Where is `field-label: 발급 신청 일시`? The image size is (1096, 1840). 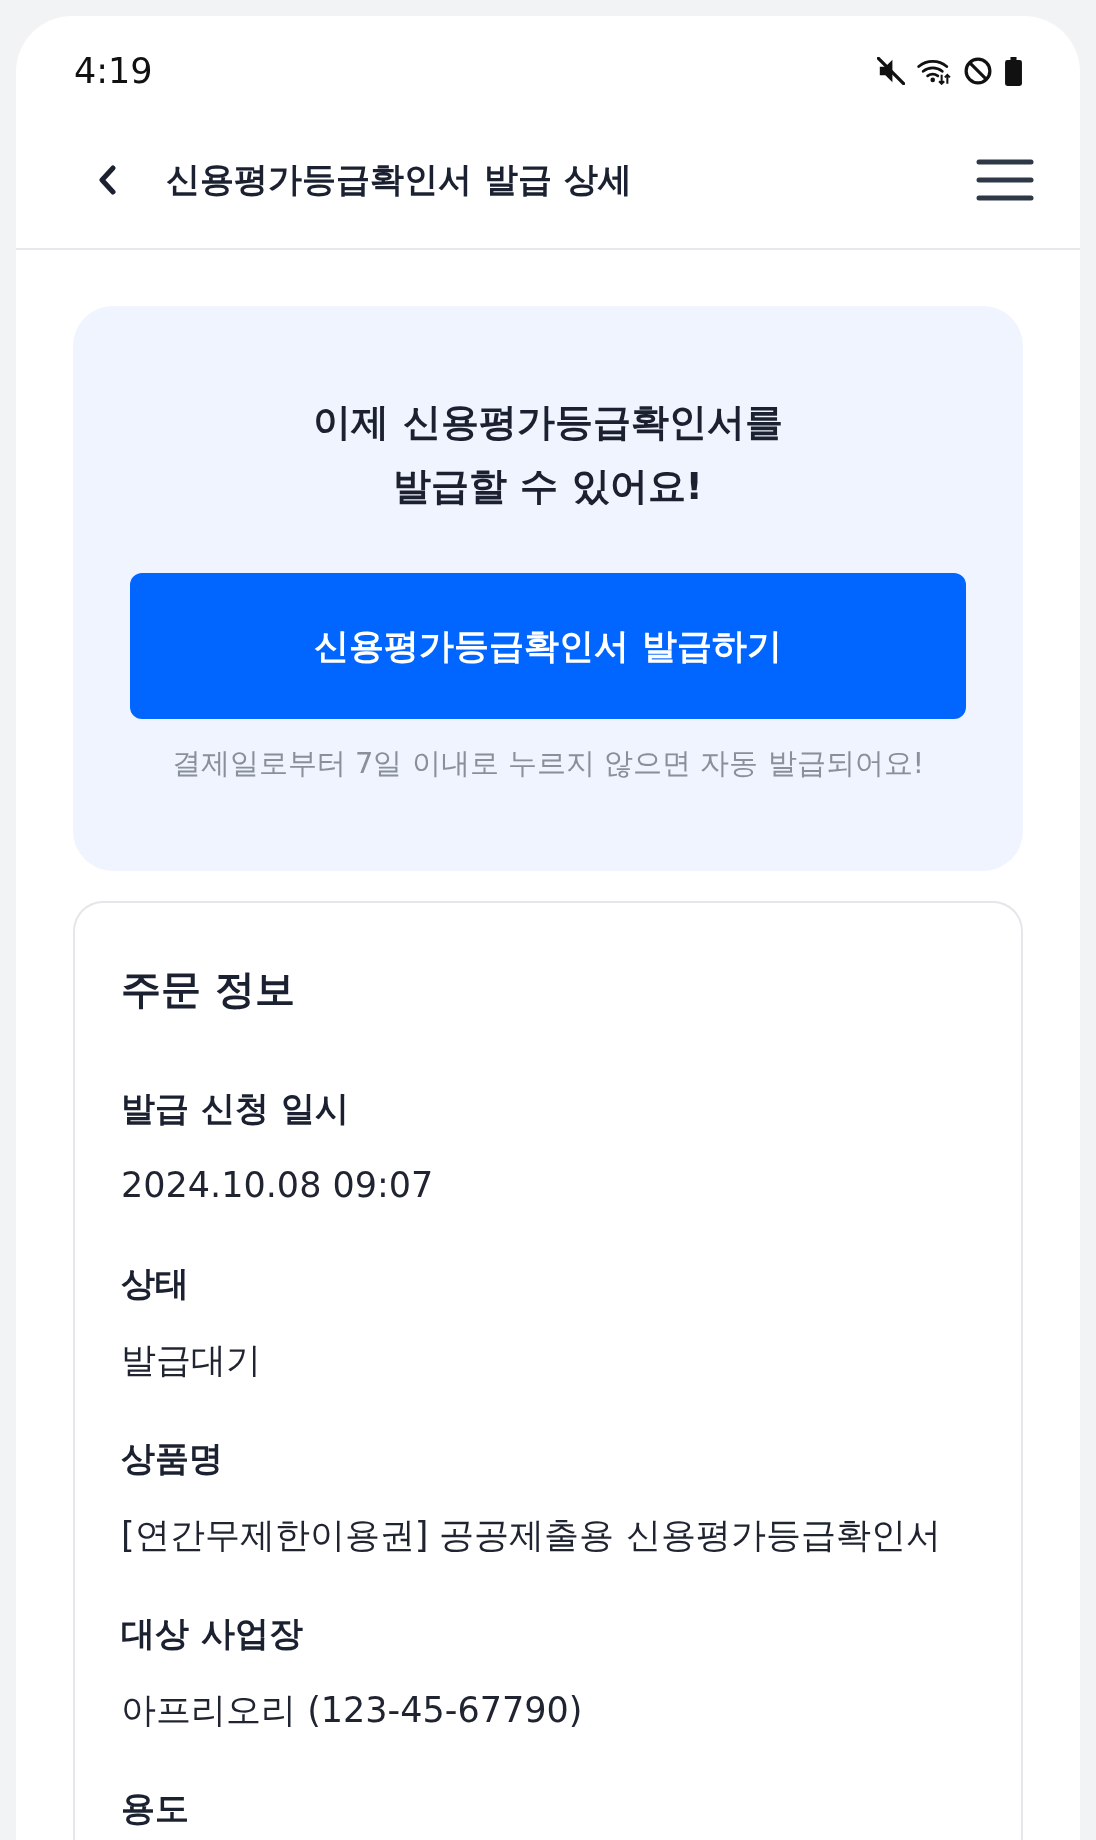
field-label: 발급 신청 일시 is located at coordinates (235, 1108).